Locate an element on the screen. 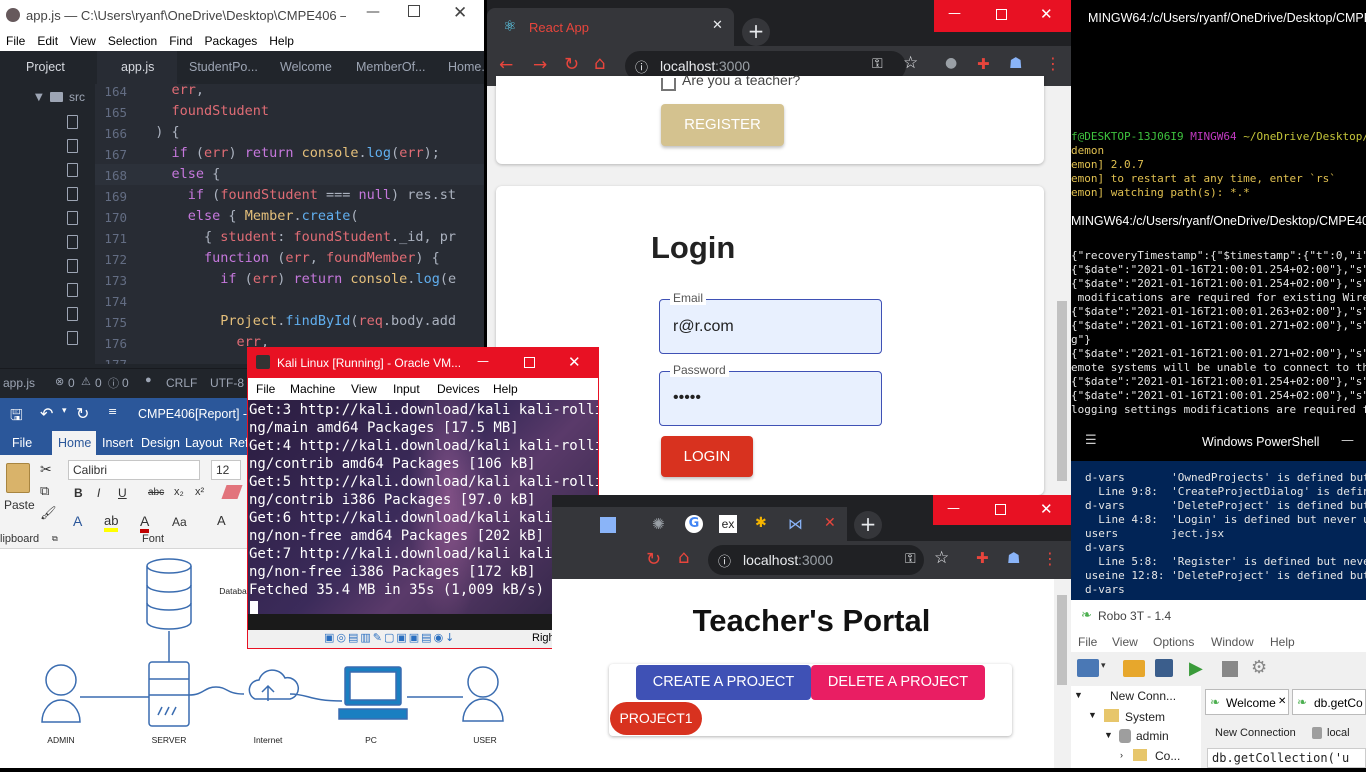 The height and width of the screenshot is (772, 1366). delete-project-button: DELETE A PROJECT is located at coordinates (898, 682).